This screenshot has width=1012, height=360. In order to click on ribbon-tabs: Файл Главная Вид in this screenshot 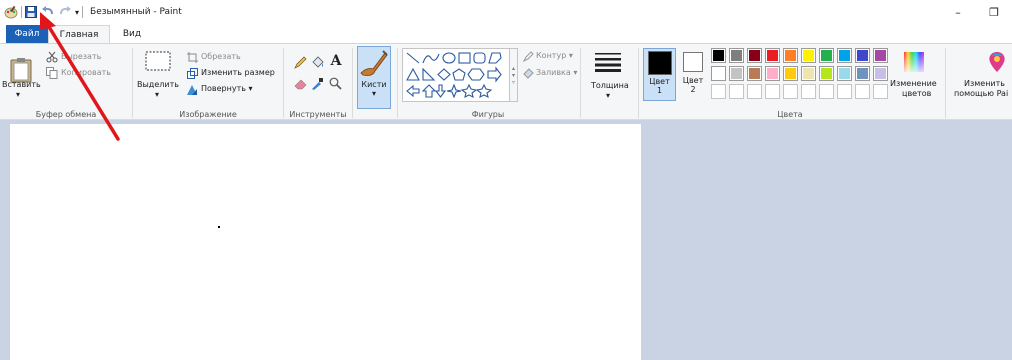, I will do `click(506, 33)`.